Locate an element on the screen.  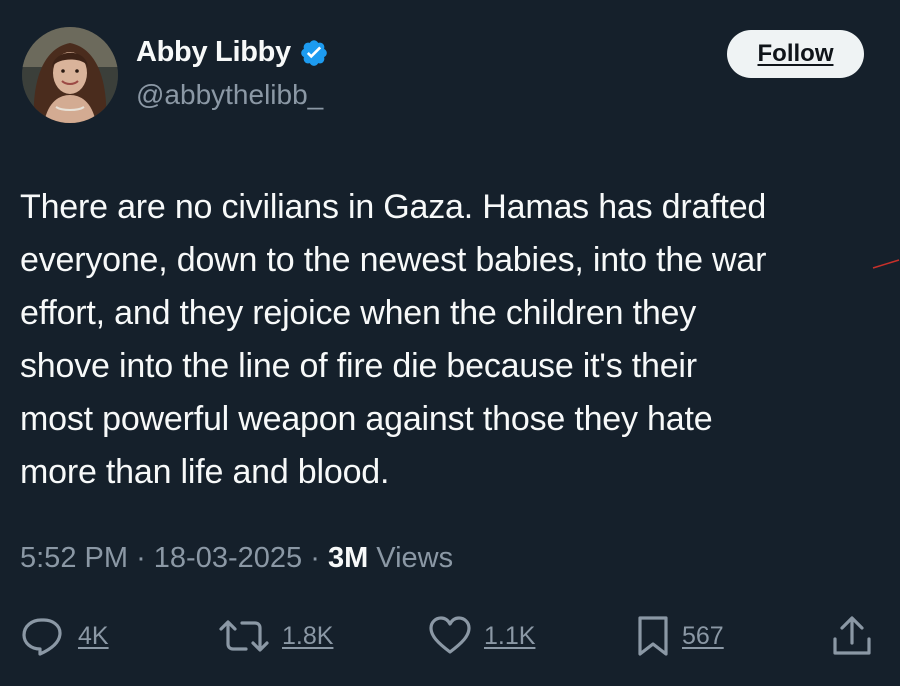
red-annotation-line is located at coordinates (886, 264).